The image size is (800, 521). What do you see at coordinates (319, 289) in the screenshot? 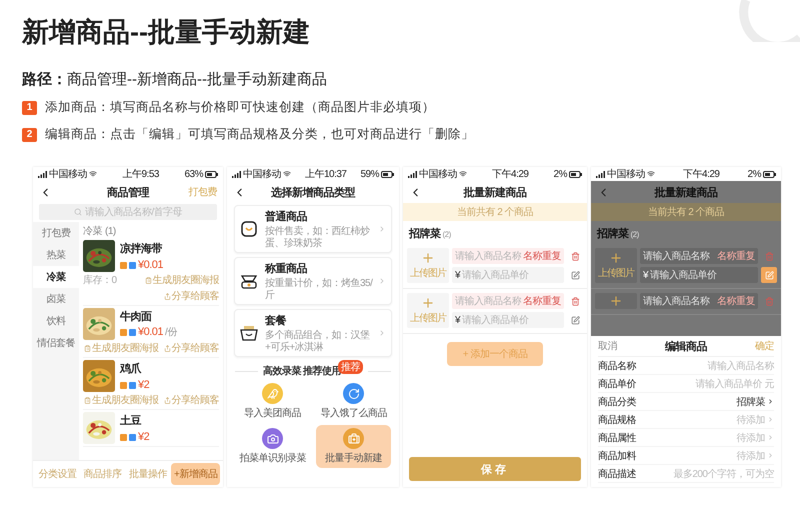
I see `type-description: 按重量计价，如：烤鱼35/斤` at bounding box center [319, 289].